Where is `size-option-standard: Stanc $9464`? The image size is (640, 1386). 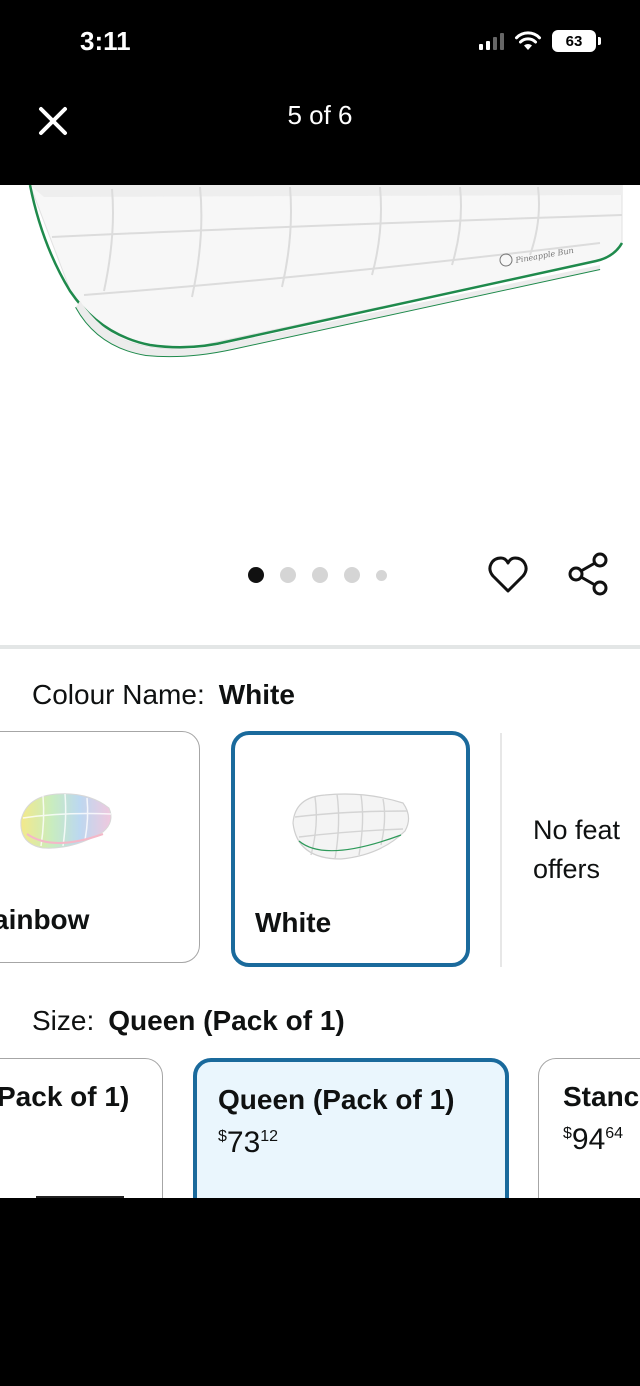 size-option-standard: Stanc $9464 is located at coordinates (589, 1128).